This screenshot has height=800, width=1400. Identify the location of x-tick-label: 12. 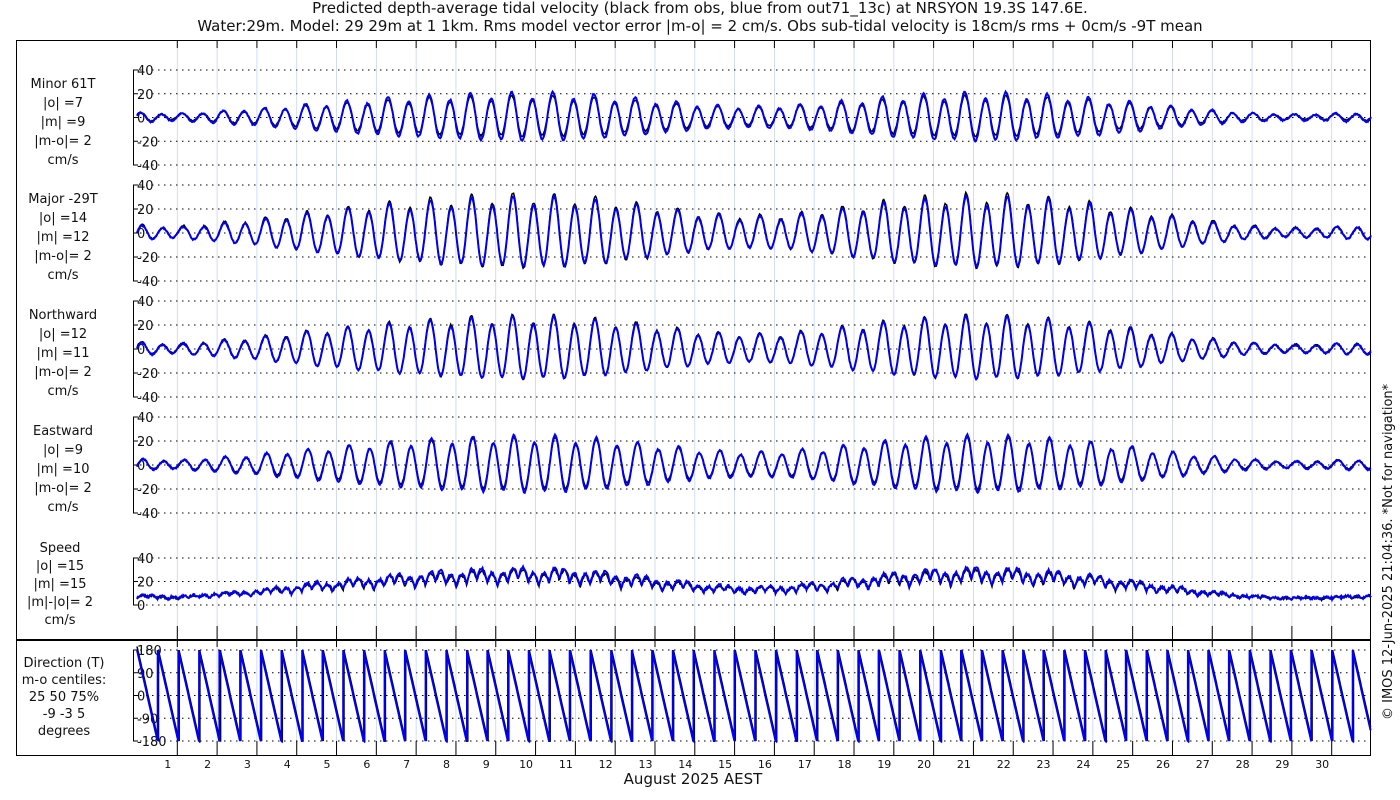
(606, 764).